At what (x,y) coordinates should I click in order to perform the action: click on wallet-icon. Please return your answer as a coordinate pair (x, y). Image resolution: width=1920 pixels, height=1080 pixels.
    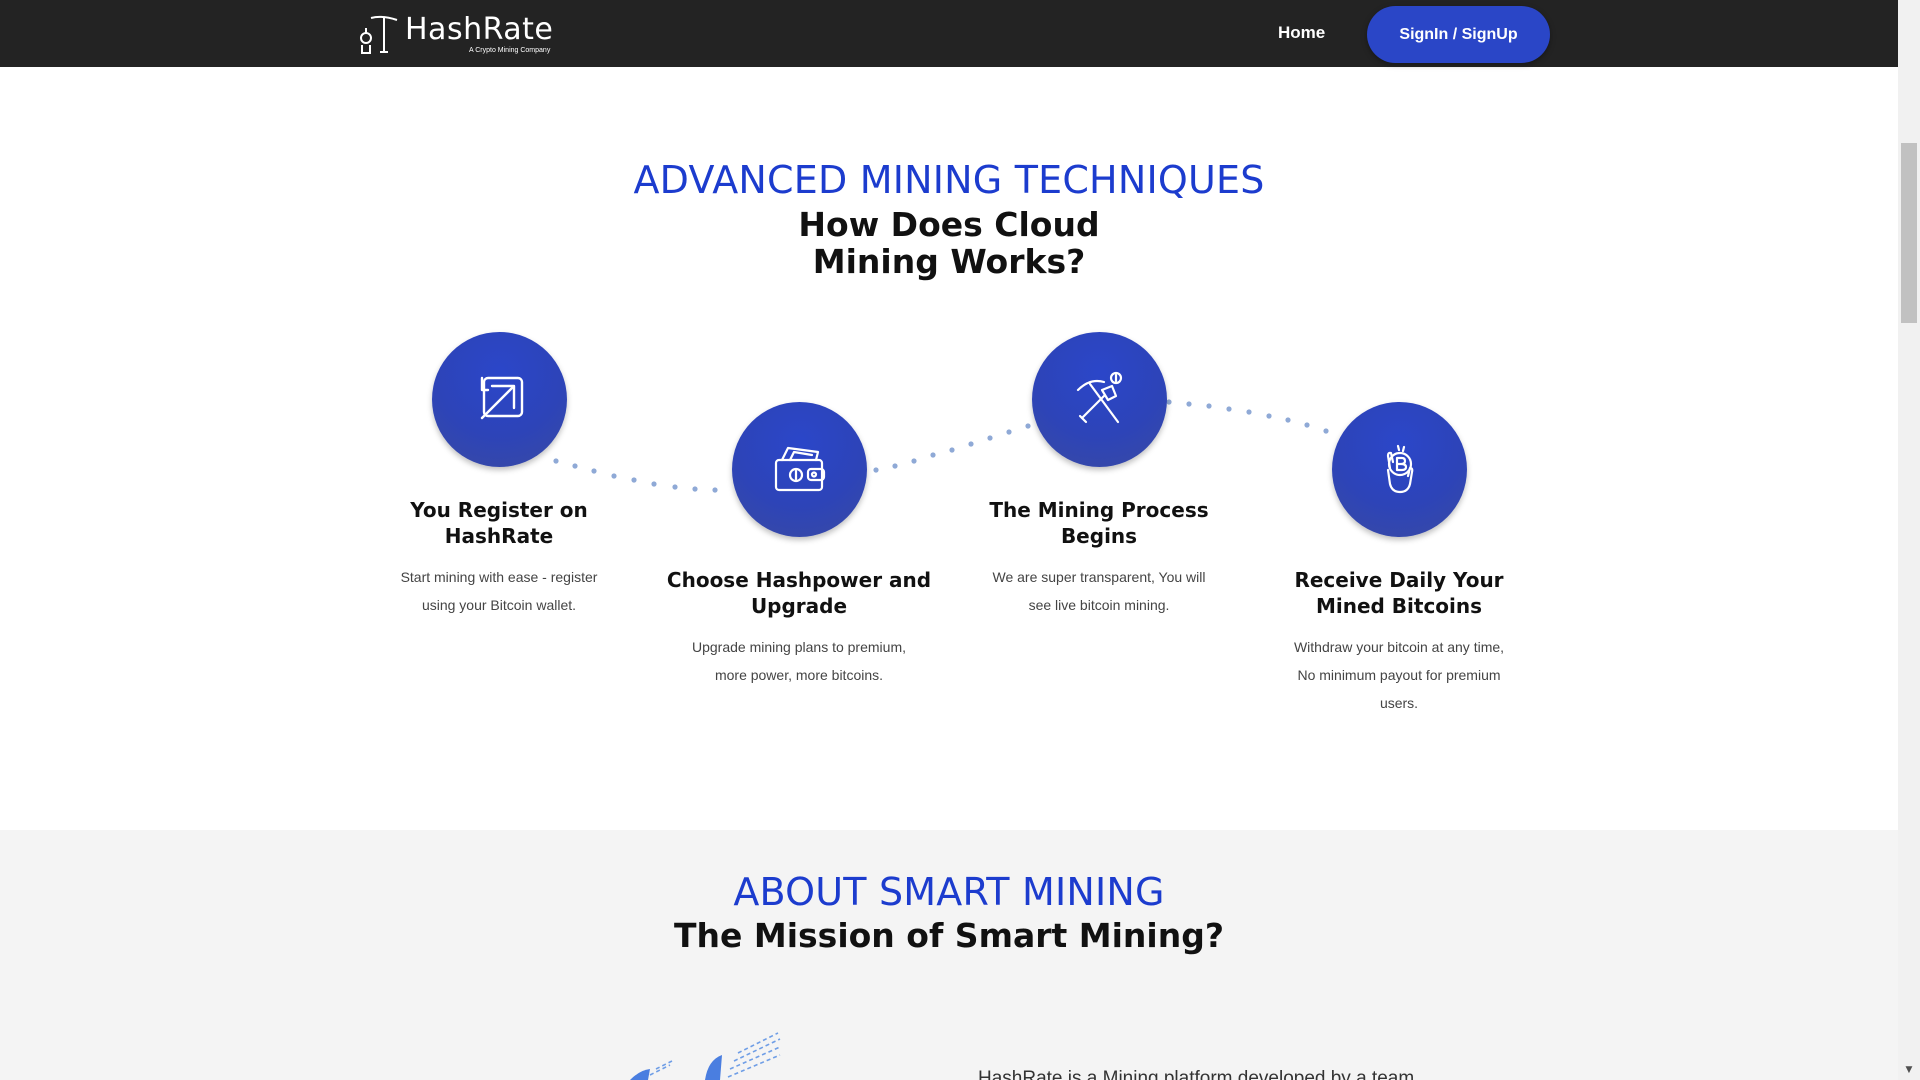
    Looking at the image, I should click on (799, 468).